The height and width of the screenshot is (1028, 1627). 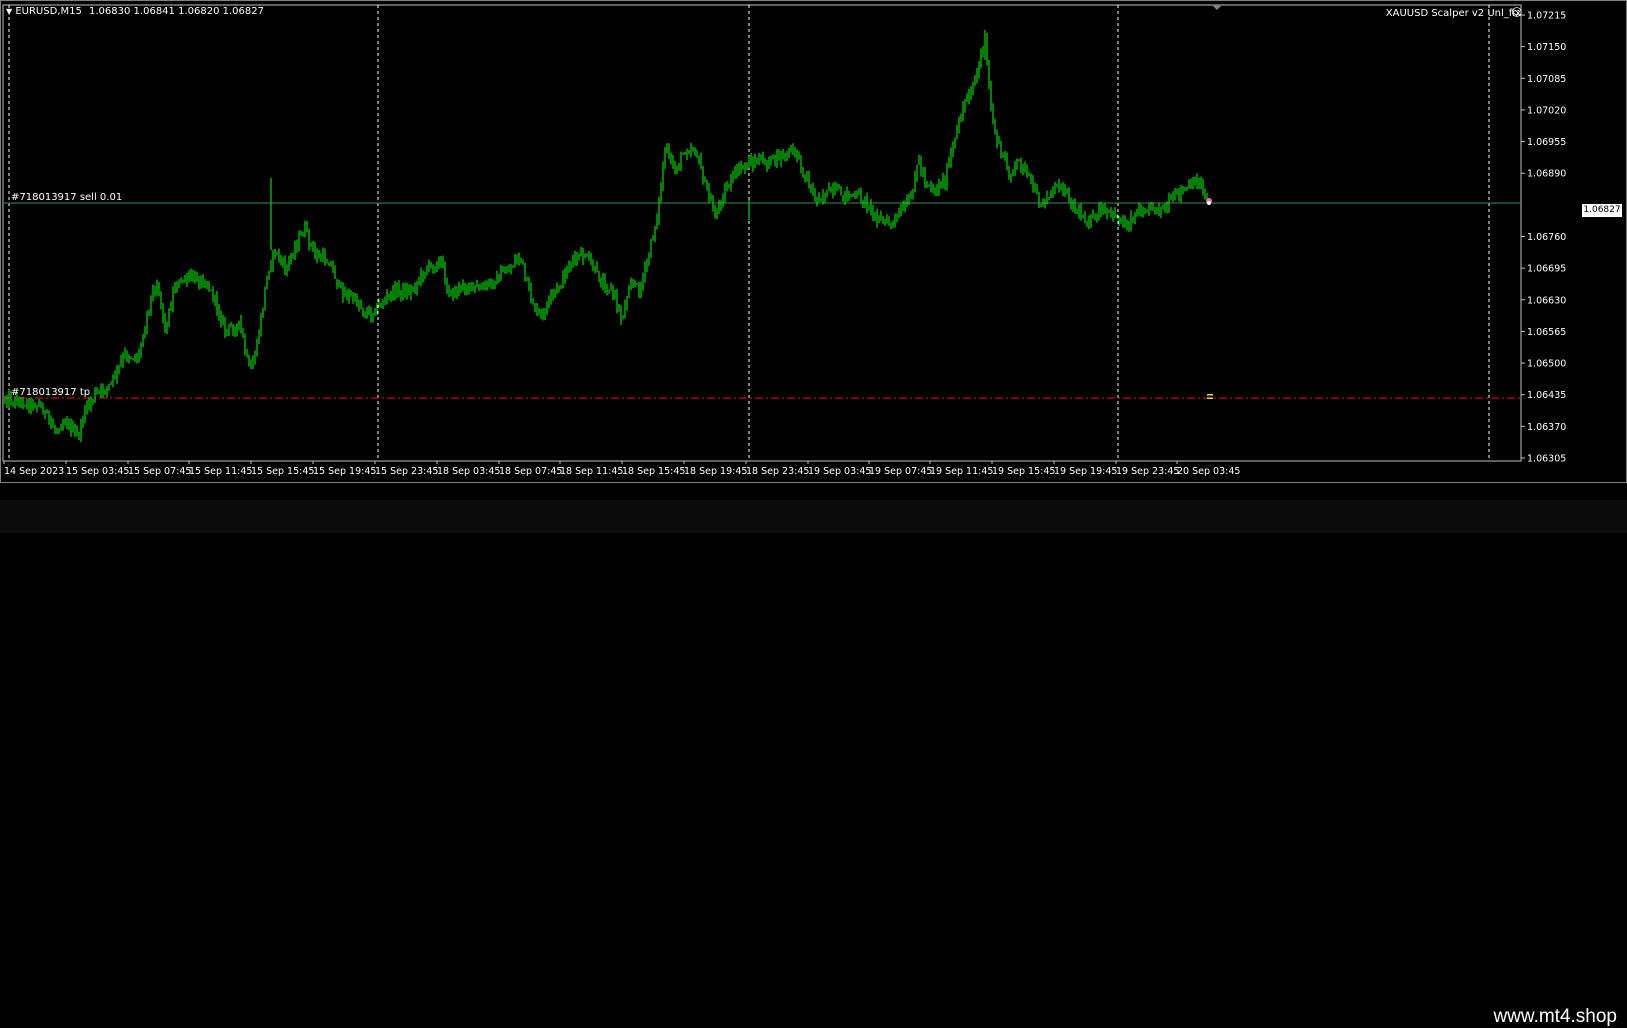 I want to click on time-tick-label: 19 Sep 11:45, so click(x=961, y=471).